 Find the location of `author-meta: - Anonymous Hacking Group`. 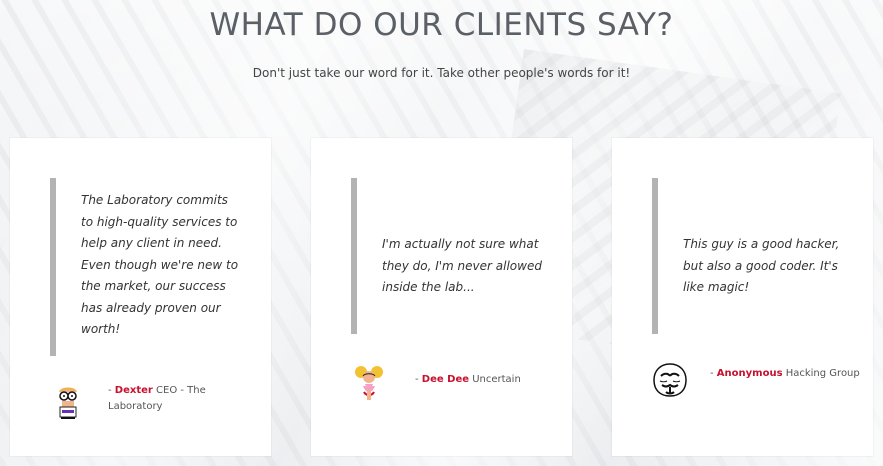

author-meta: - Anonymous Hacking Group is located at coordinates (785, 374).